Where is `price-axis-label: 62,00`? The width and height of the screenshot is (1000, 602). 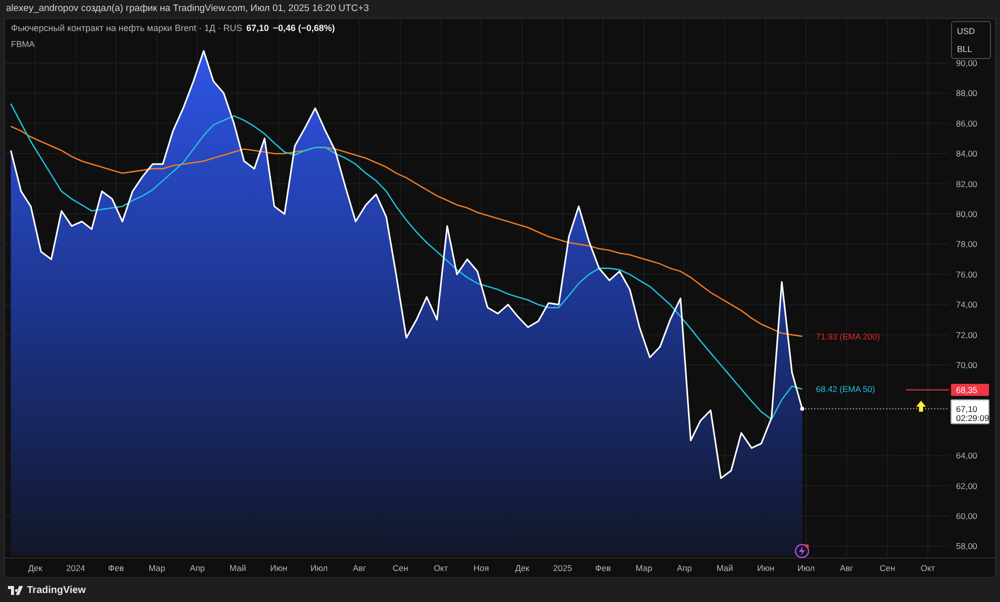
price-axis-label: 62,00 is located at coordinates (967, 485).